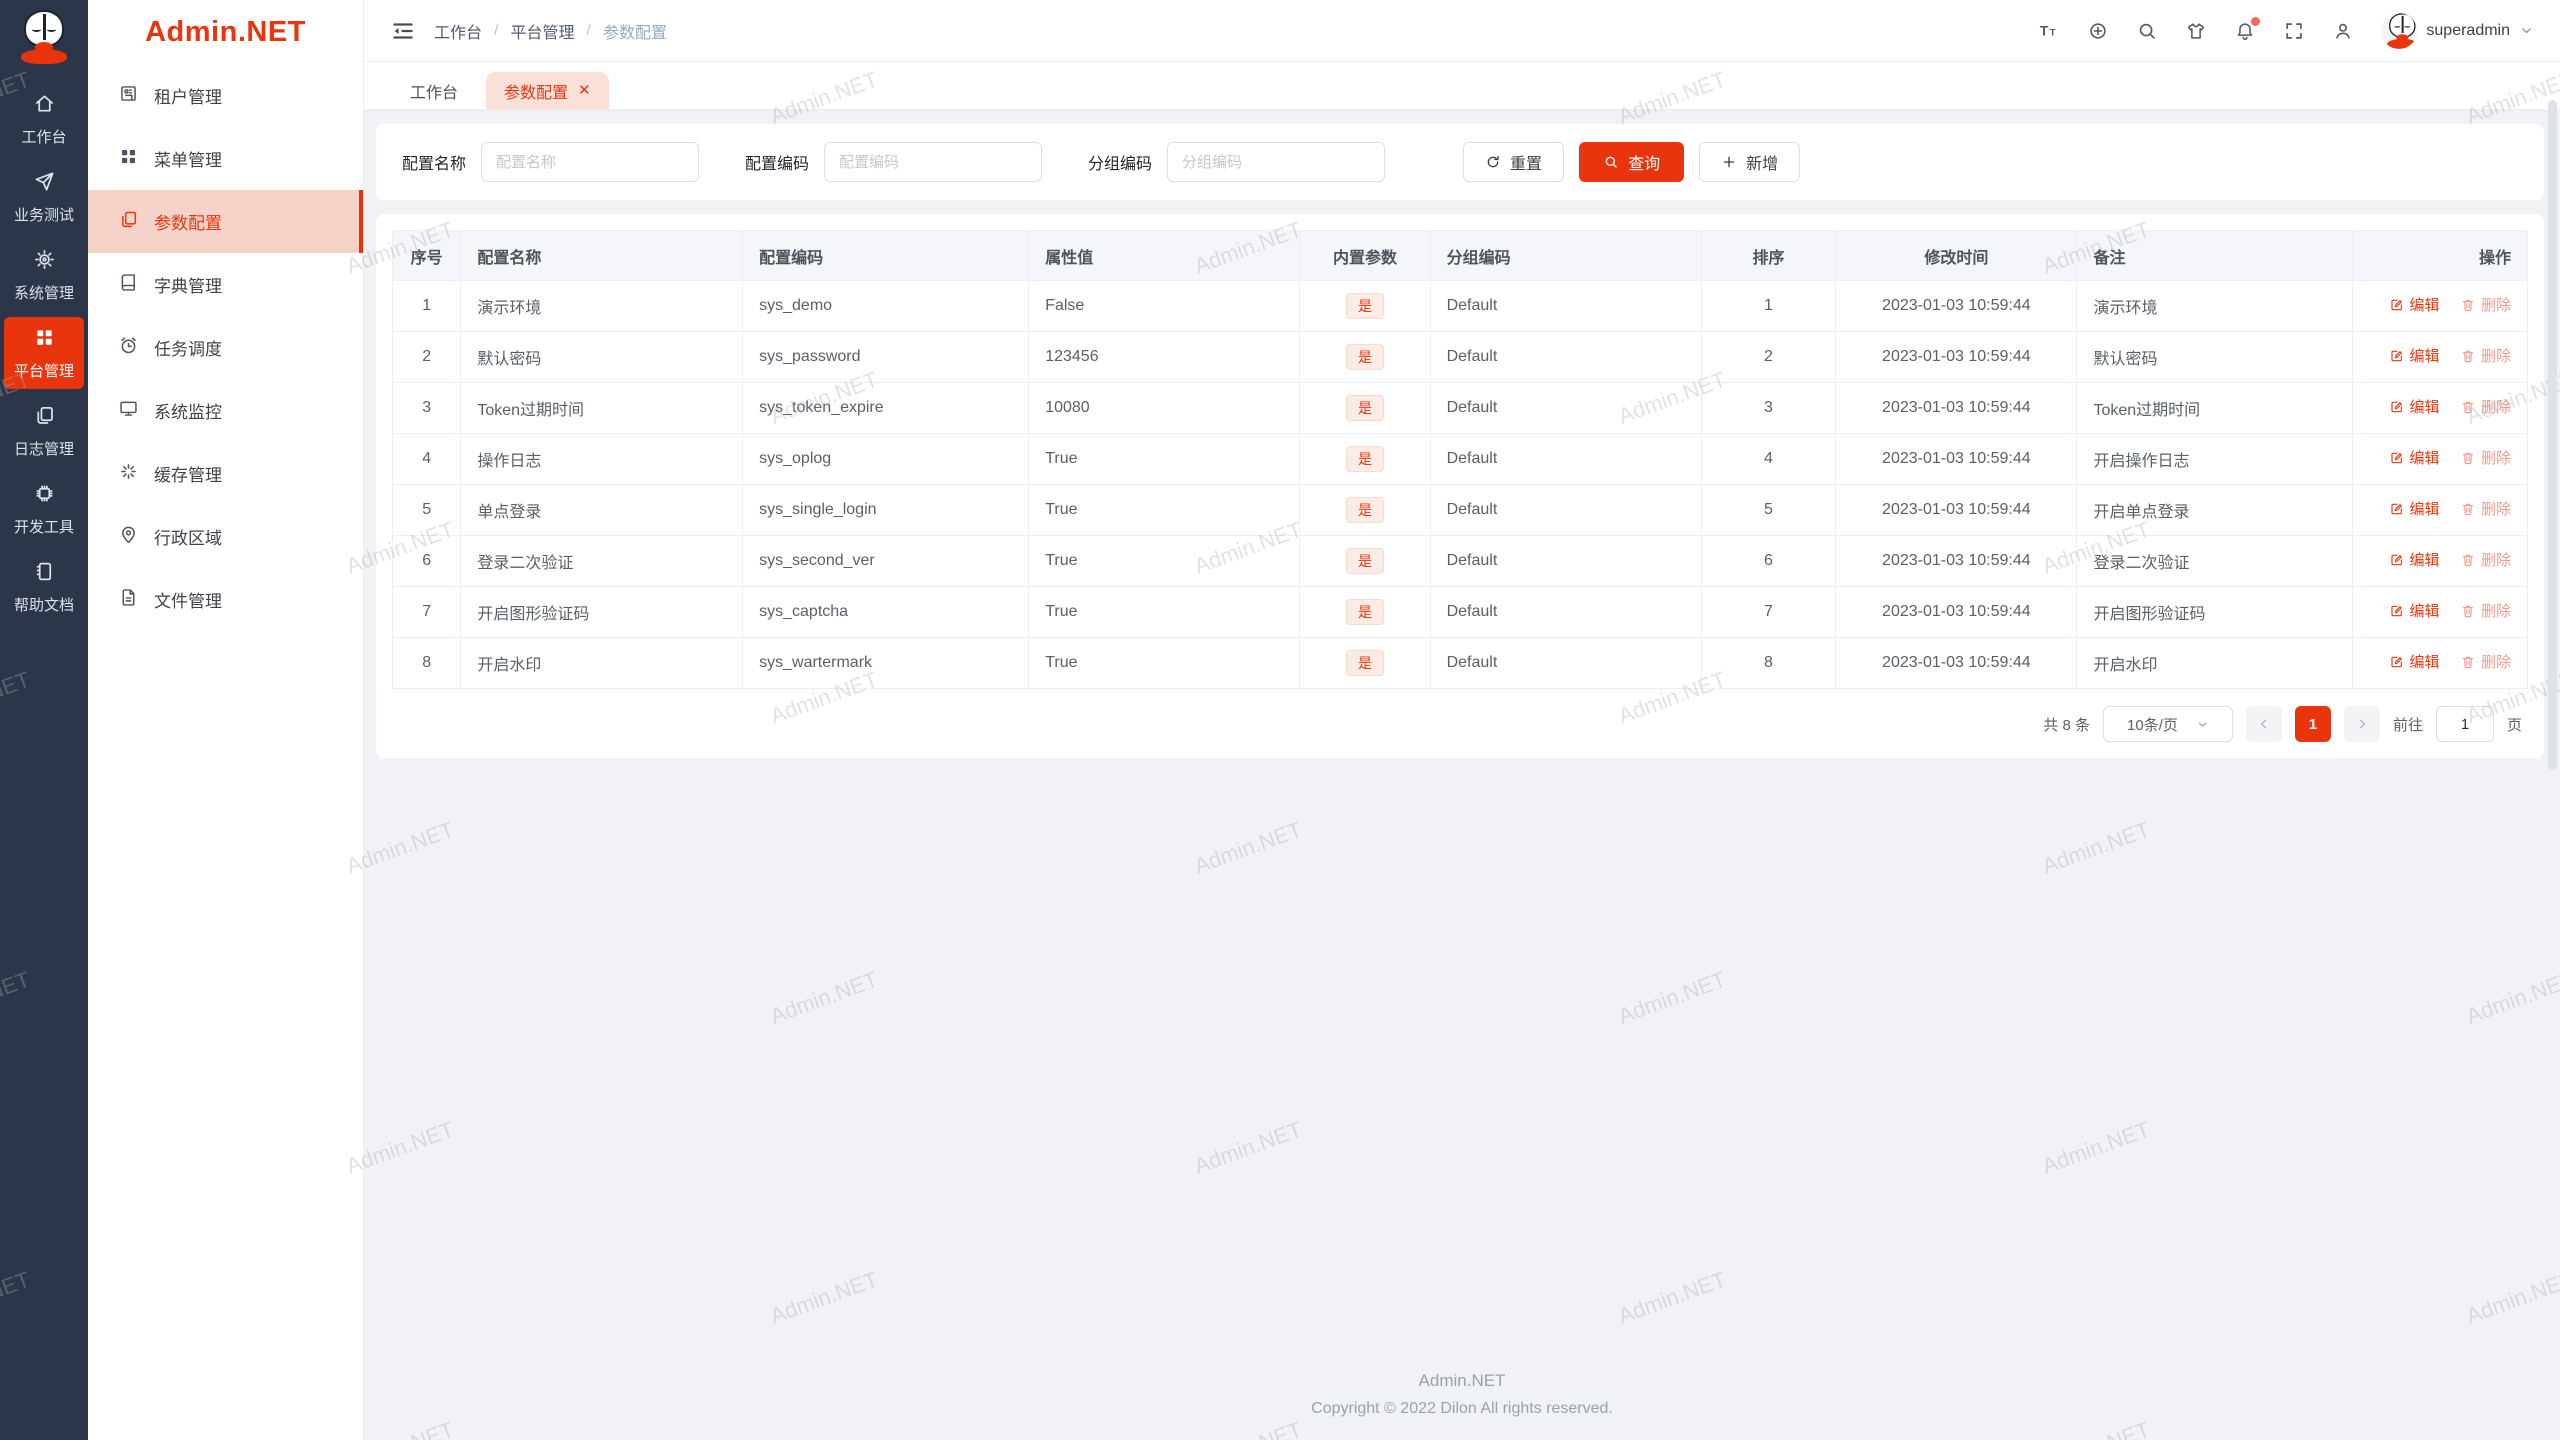 Image resolution: width=2560 pixels, height=1440 pixels. Describe the element at coordinates (2396, 406) in the screenshot. I see `edit-icon` at that location.